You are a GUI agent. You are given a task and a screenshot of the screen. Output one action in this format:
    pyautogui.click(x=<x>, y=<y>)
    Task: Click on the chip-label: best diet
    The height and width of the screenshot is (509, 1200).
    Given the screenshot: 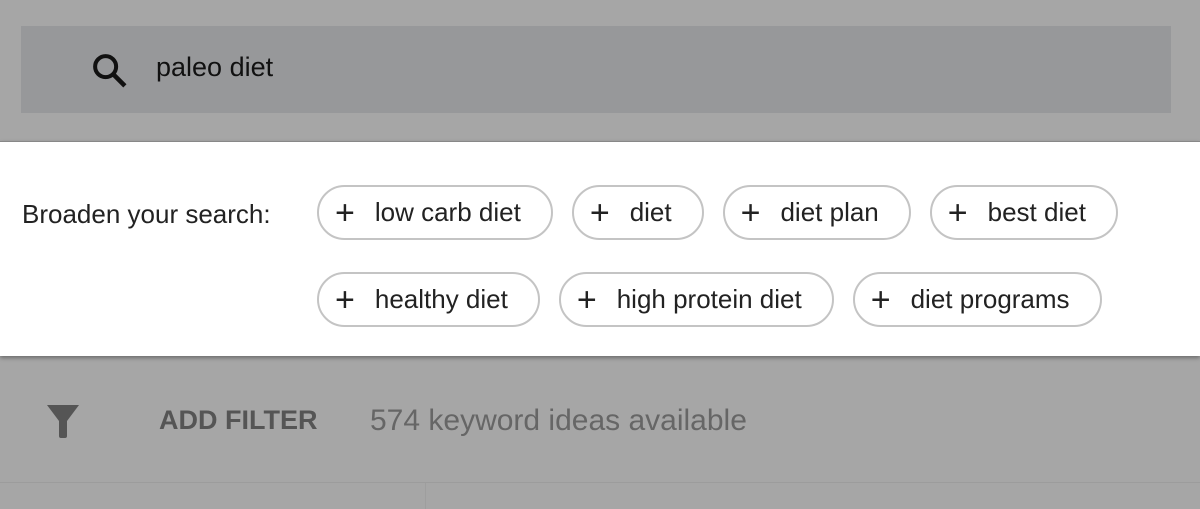 What is the action you would take?
    pyautogui.click(x=1036, y=212)
    